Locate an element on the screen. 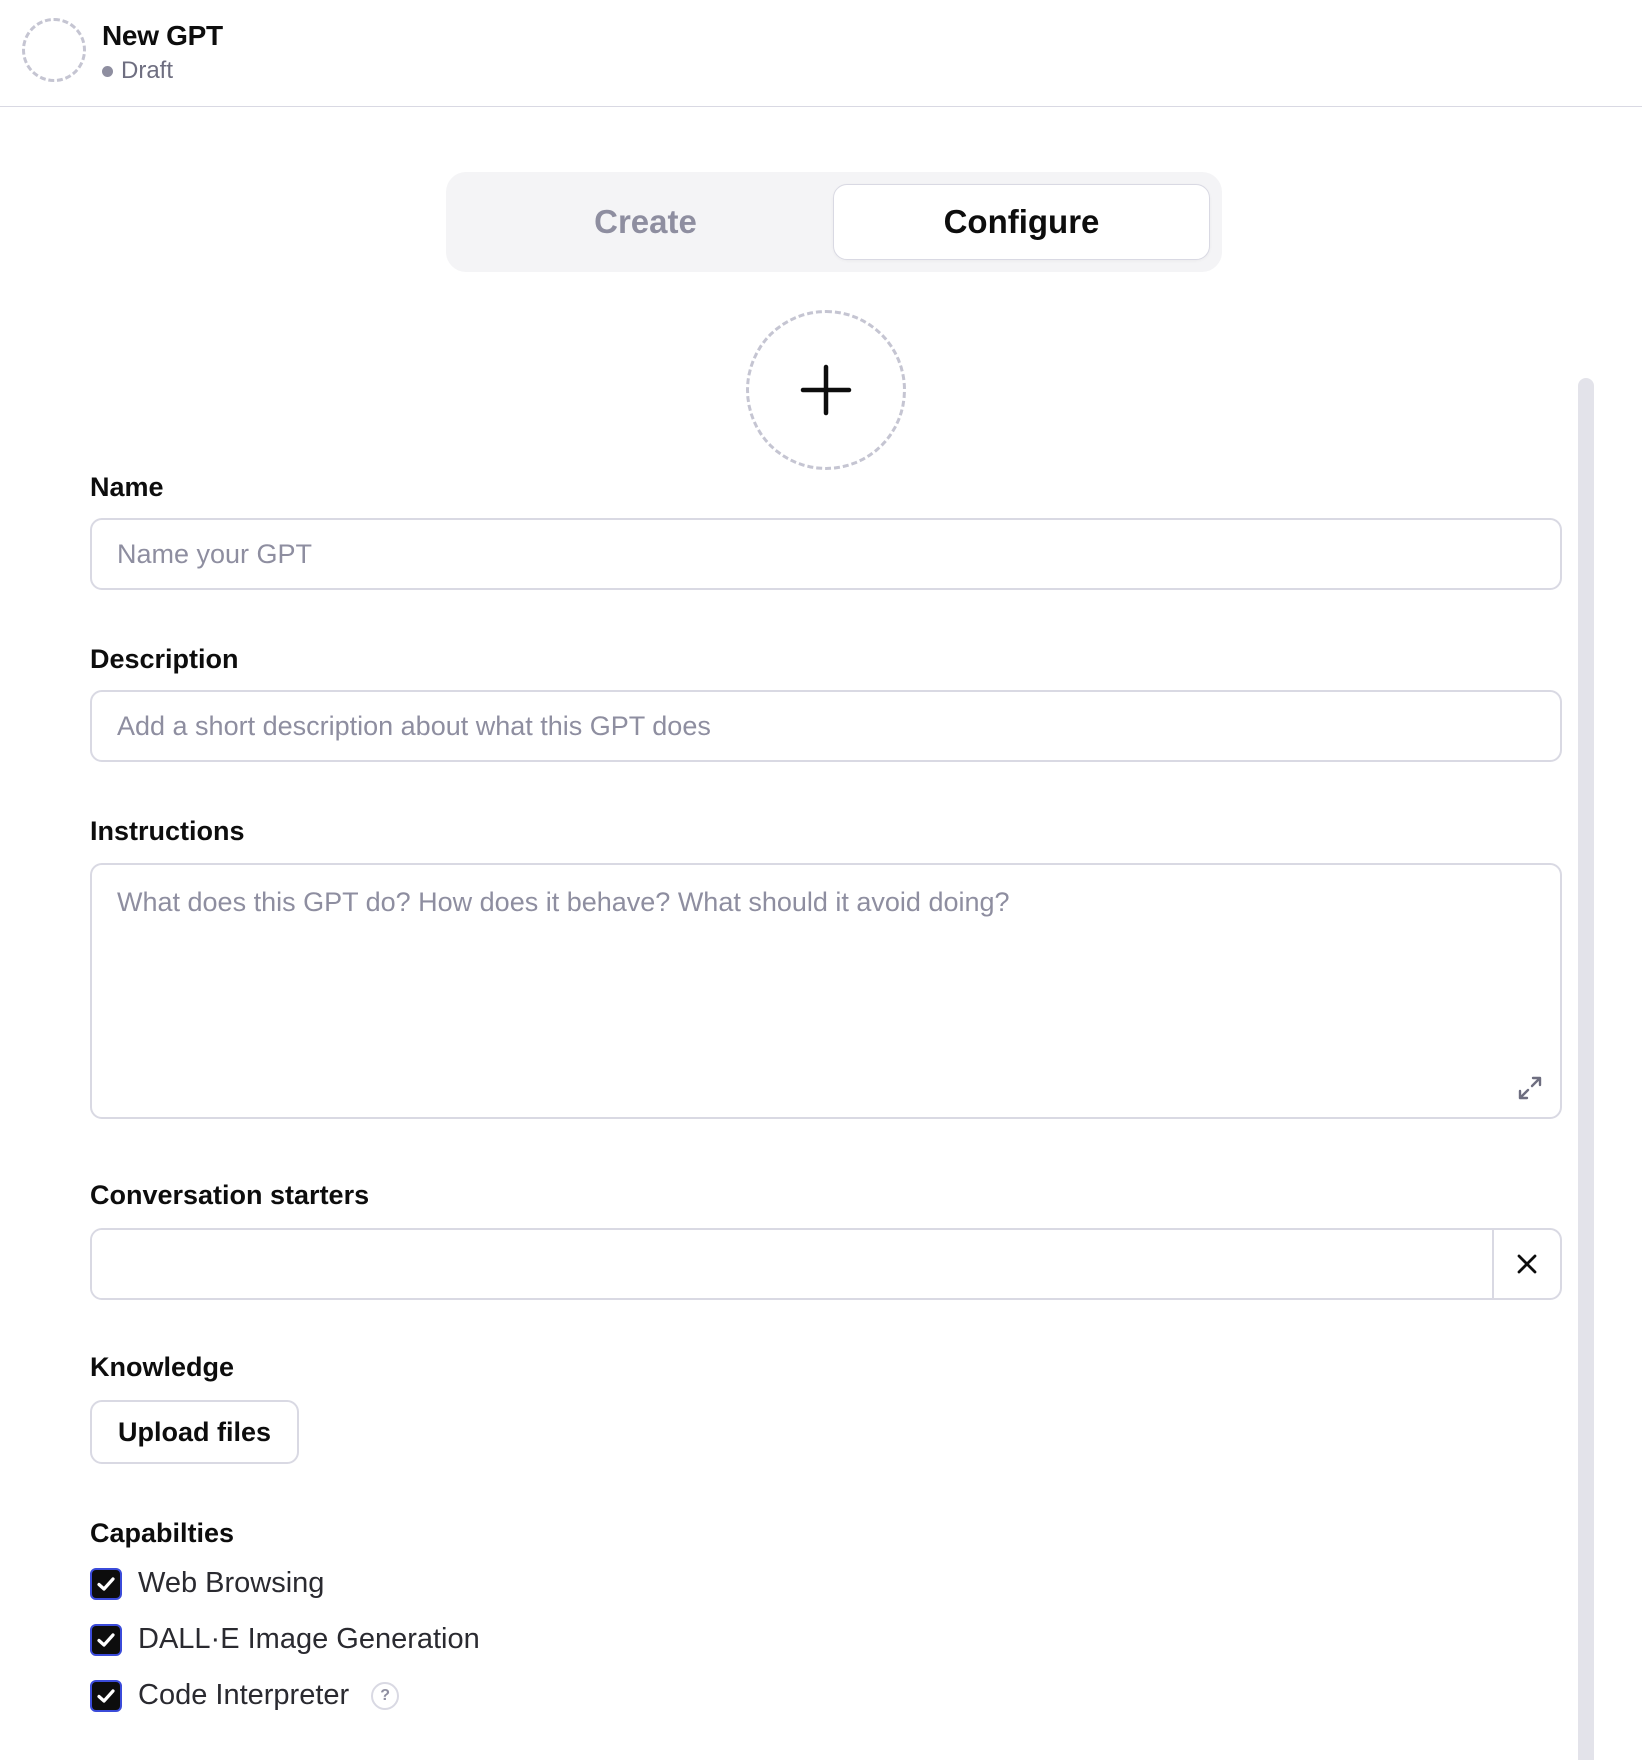 Image resolution: width=1642 pixels, height=1760 pixels. add-image-button is located at coordinates (826, 390).